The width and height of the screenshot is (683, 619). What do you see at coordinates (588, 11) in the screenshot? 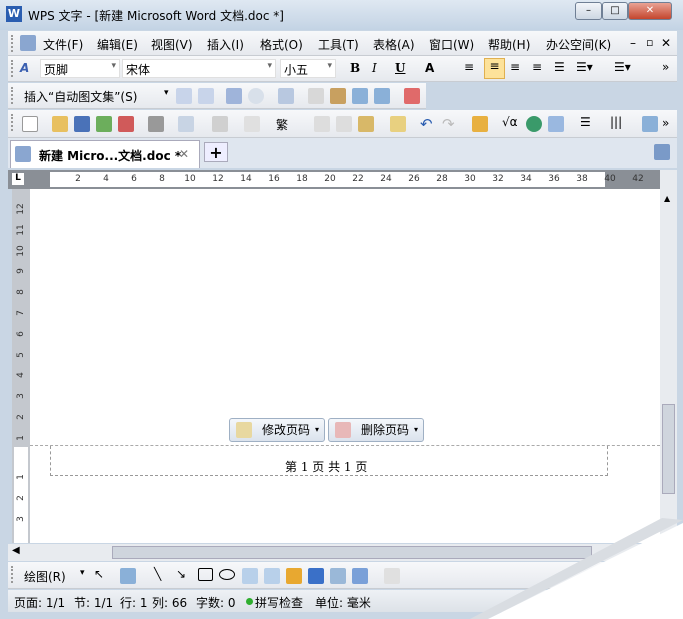
I see `minimize-button: –` at bounding box center [588, 11].